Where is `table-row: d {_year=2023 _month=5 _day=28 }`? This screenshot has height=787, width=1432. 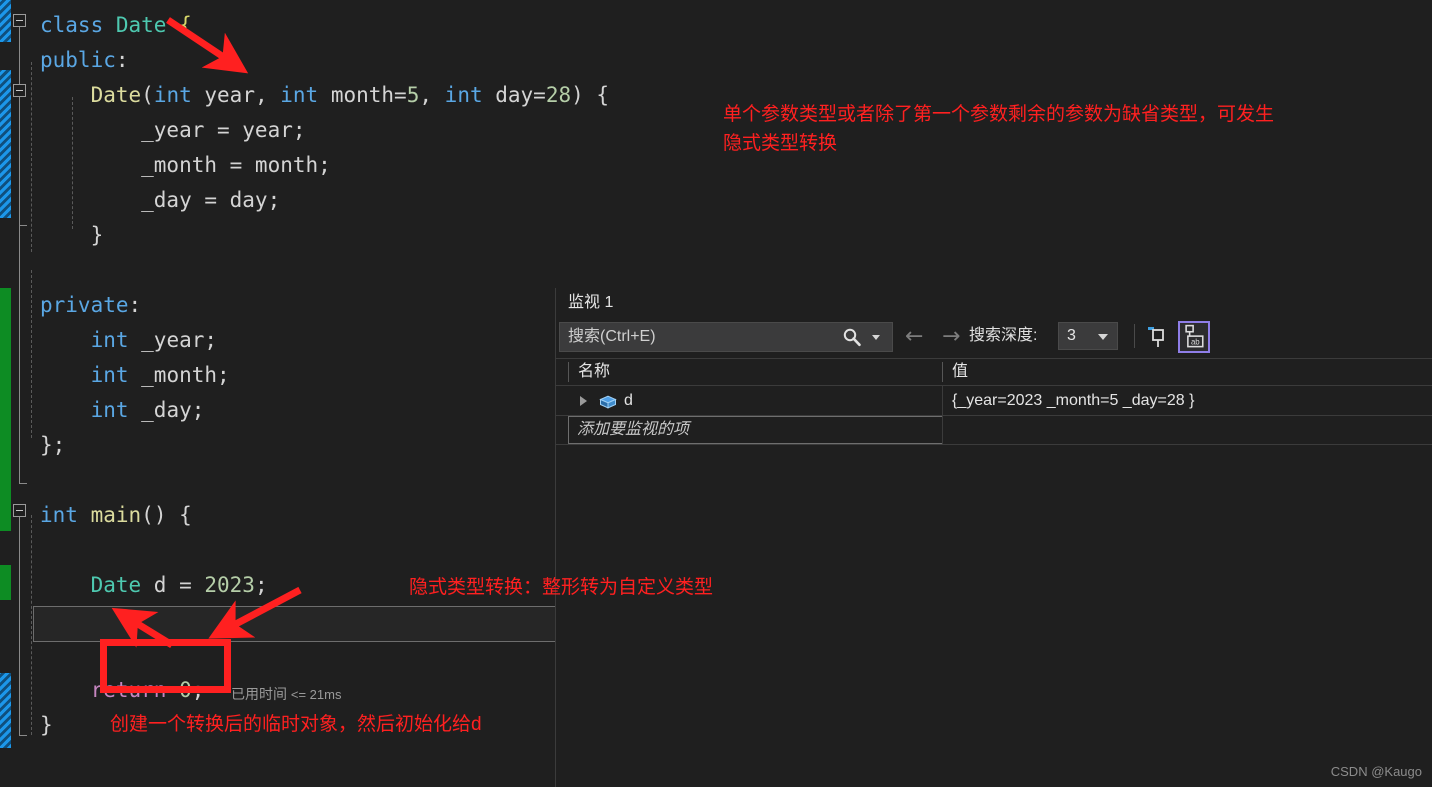
table-row: d {_year=2023 _month=5 _day=28 } is located at coordinates (994, 401).